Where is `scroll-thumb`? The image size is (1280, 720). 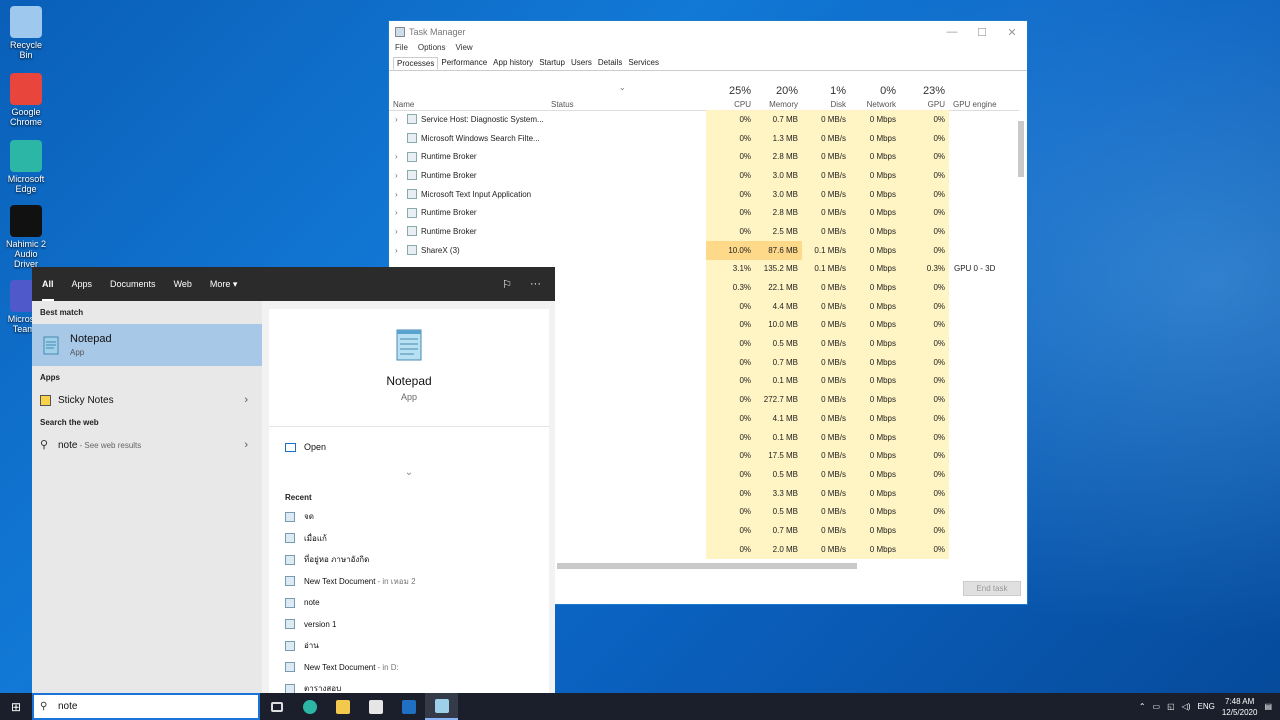 scroll-thumb is located at coordinates (1021, 149).